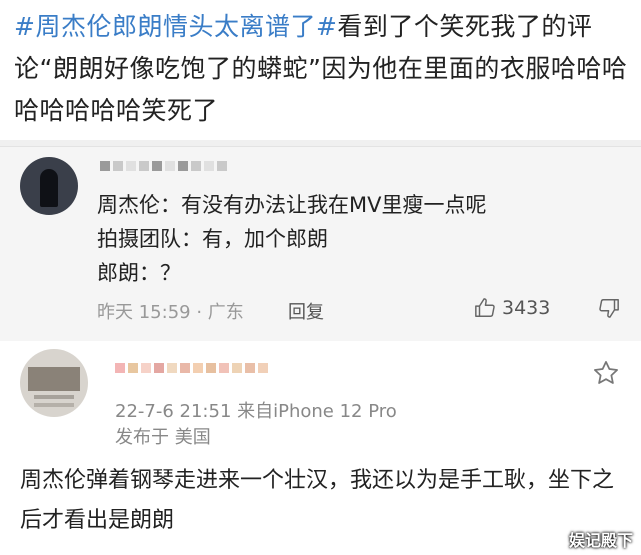  I want to click on comment-location: 发布于 美国, so click(163, 437).